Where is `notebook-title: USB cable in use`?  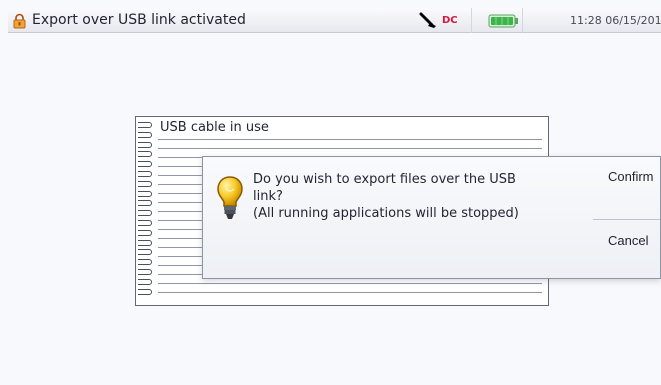
notebook-title: USB cable in use is located at coordinates (214, 127).